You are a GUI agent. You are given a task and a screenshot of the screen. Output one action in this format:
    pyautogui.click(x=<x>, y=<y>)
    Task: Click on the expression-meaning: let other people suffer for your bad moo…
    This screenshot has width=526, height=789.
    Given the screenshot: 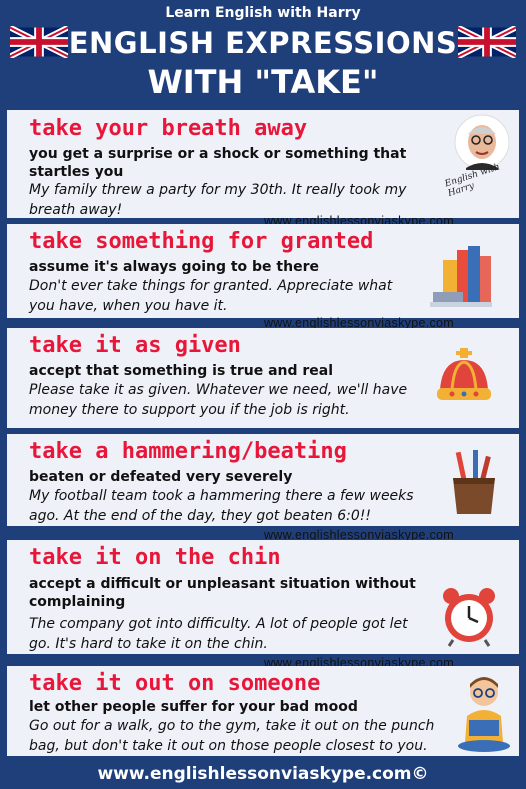 What is the action you would take?
    pyautogui.click(x=193, y=707)
    